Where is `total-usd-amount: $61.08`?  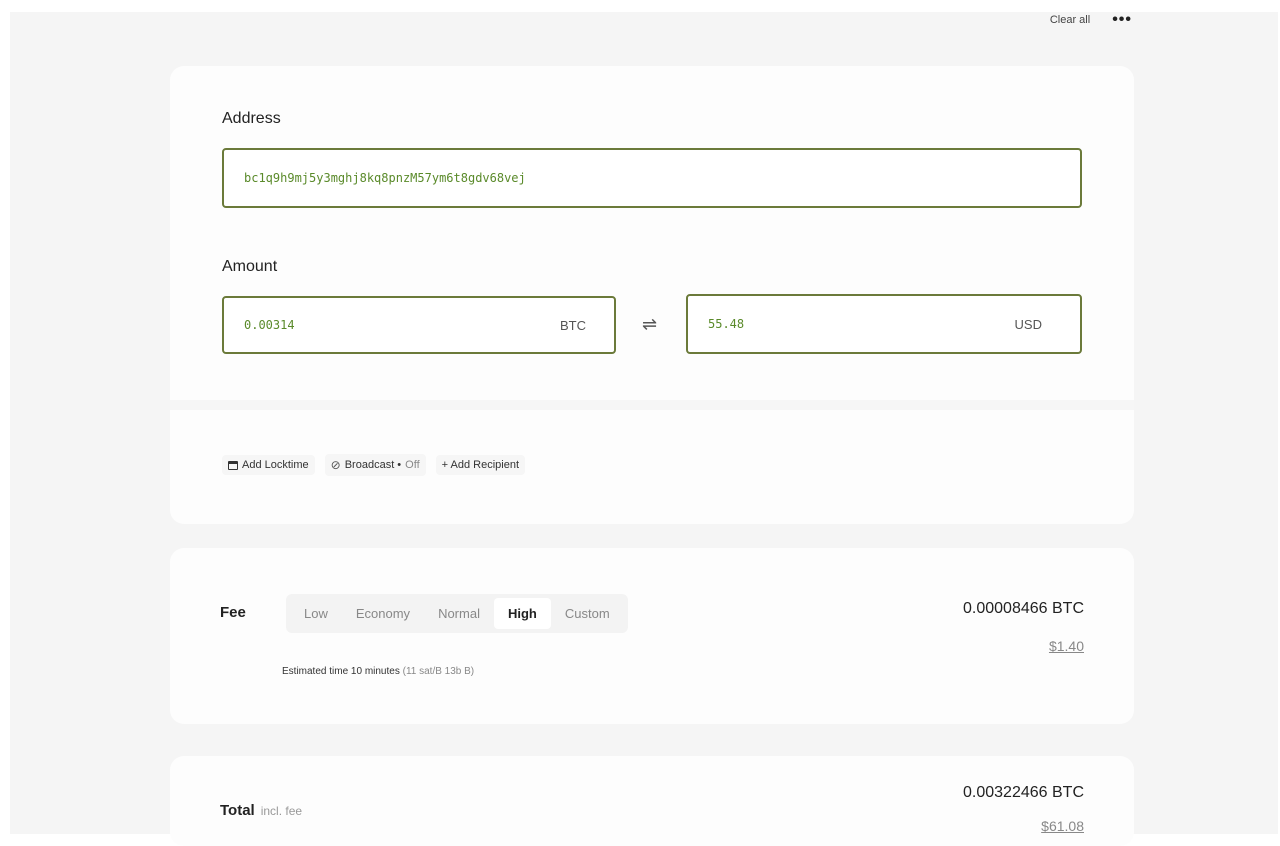
total-usd-amount: $61.08 is located at coordinates (1062, 826).